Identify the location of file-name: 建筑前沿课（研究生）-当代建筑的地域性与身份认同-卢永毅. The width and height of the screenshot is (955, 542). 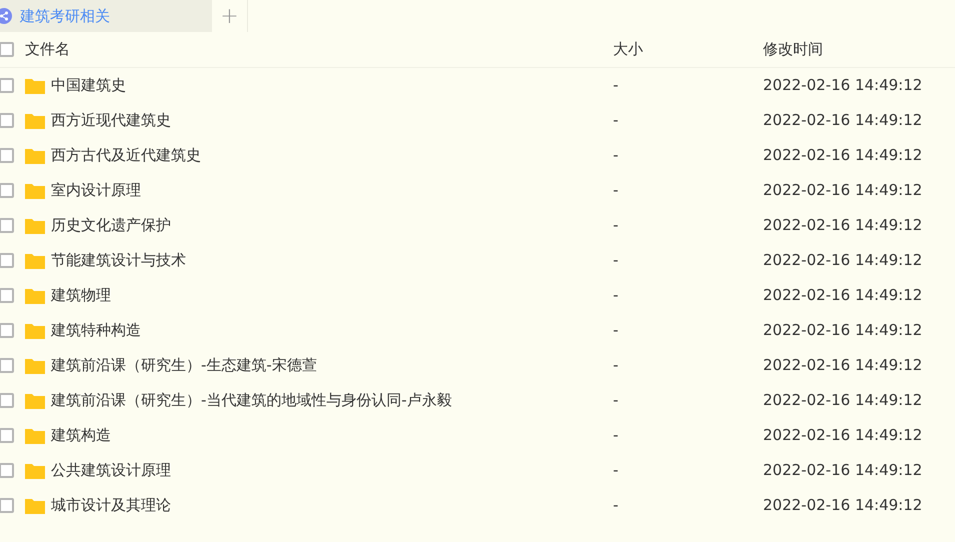
(332, 400).